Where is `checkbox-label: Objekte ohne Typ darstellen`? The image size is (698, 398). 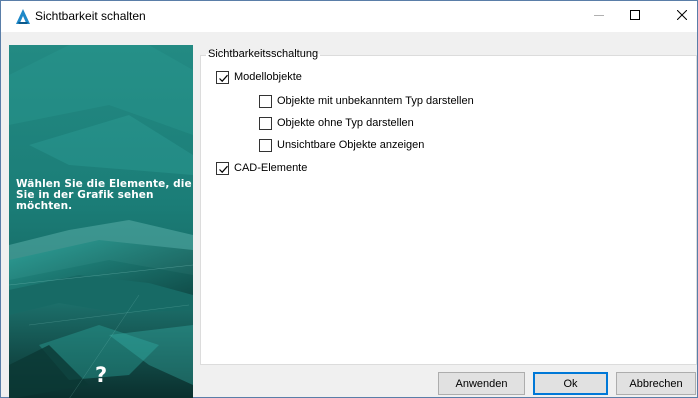 checkbox-label: Objekte ohne Typ darstellen is located at coordinates (345, 122).